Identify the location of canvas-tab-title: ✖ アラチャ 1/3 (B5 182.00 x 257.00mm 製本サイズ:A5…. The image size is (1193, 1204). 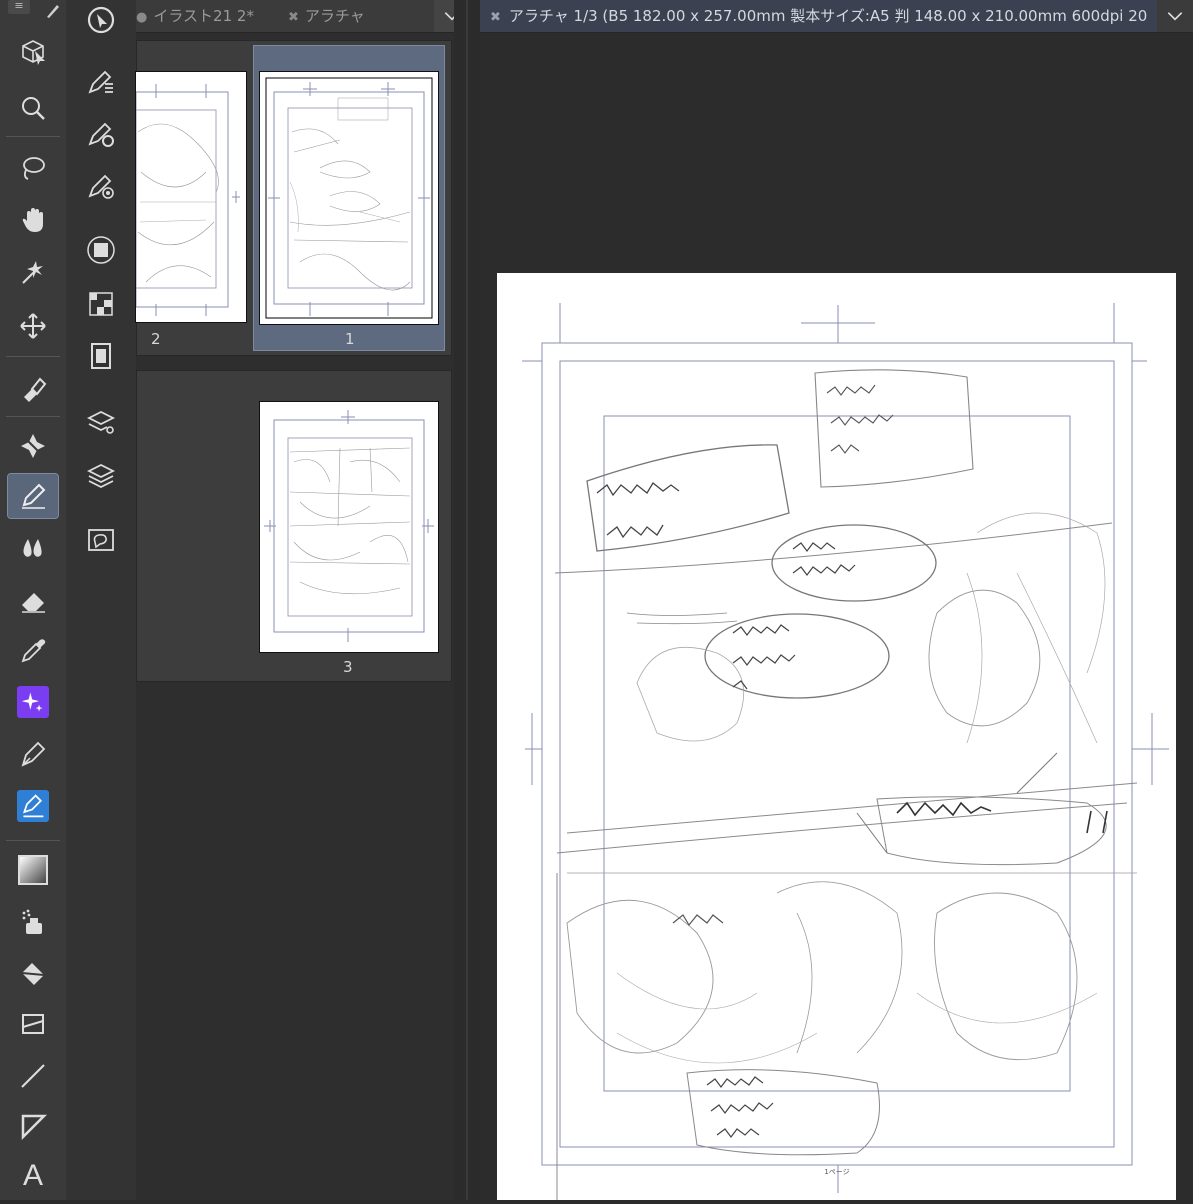
(822, 16).